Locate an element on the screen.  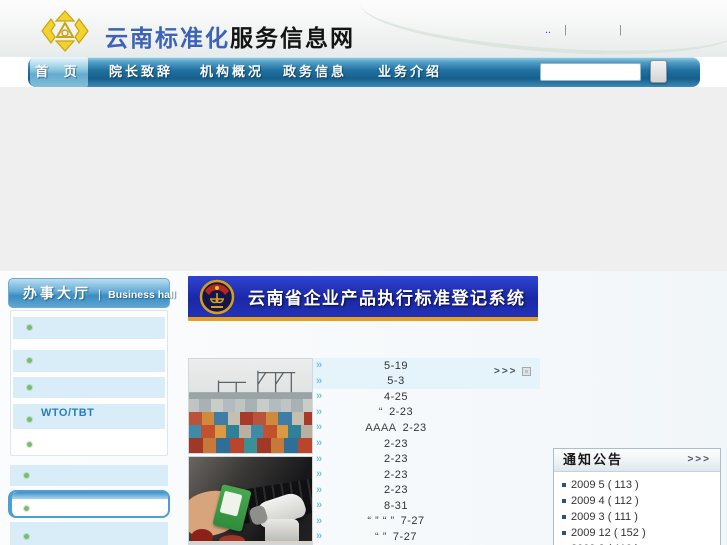
news-item: » AAAA 2-23 is located at coordinates (426, 428).